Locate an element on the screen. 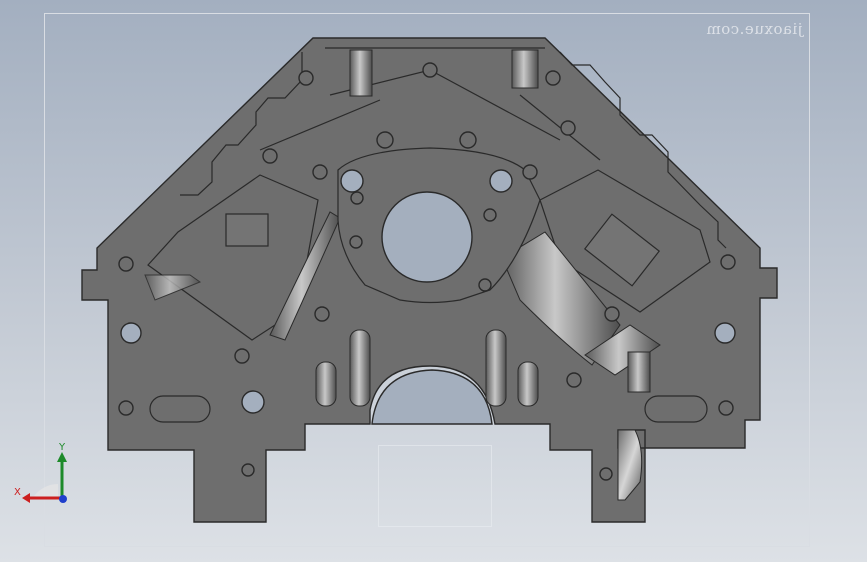 Image resolution: width=867 pixels, height=562 pixels. upper-column-right is located at coordinates (525, 69).